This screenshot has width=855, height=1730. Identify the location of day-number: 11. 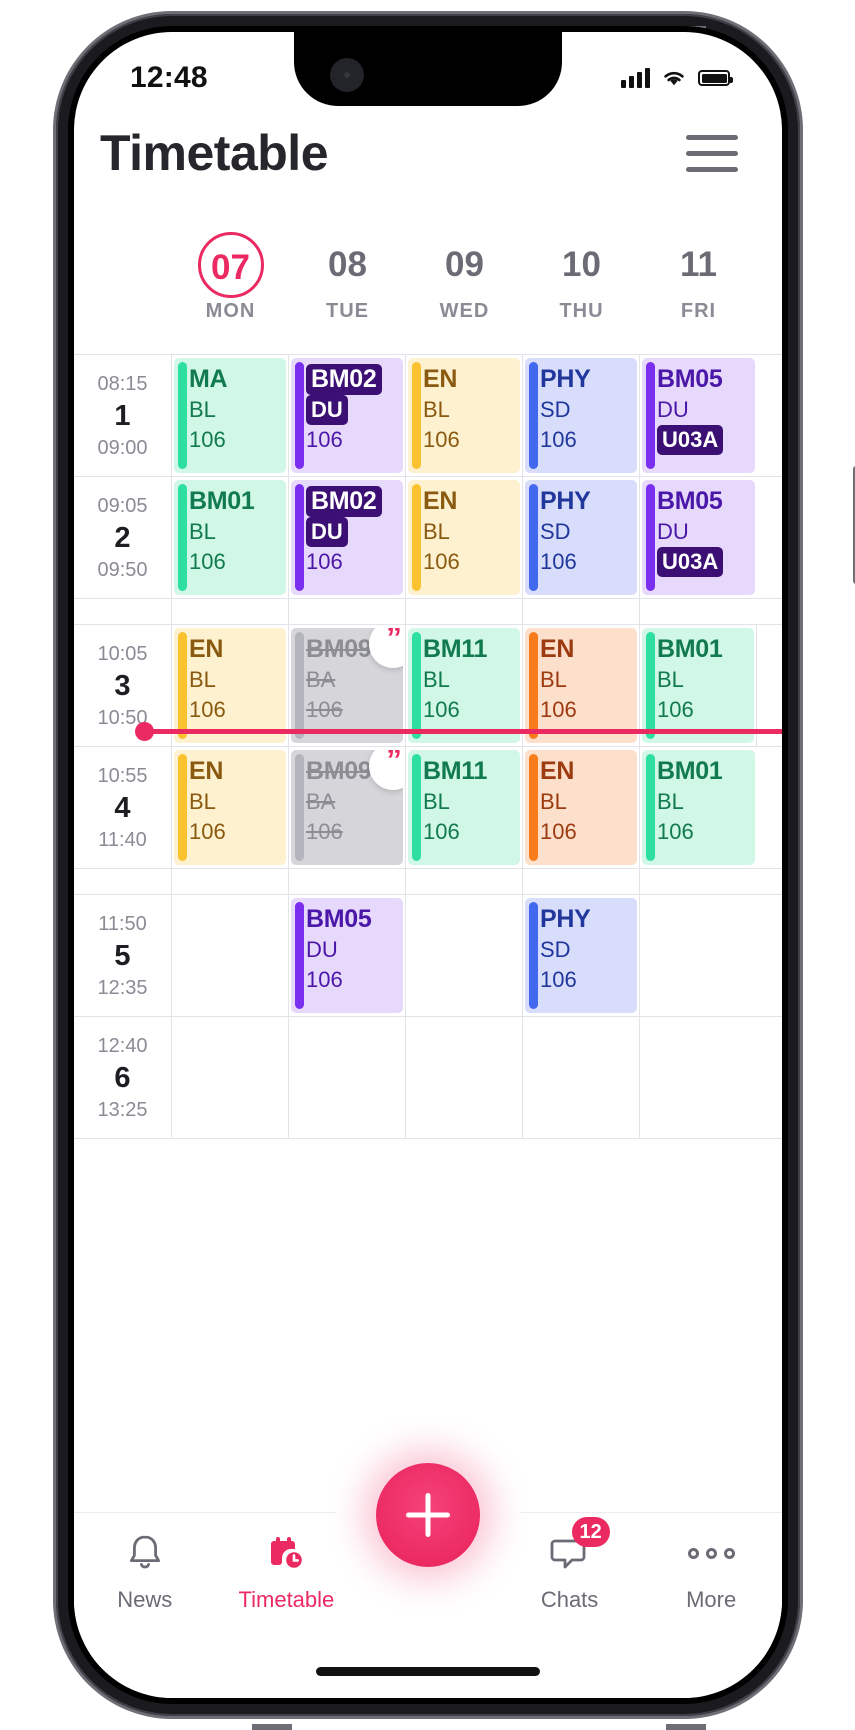
(698, 264).